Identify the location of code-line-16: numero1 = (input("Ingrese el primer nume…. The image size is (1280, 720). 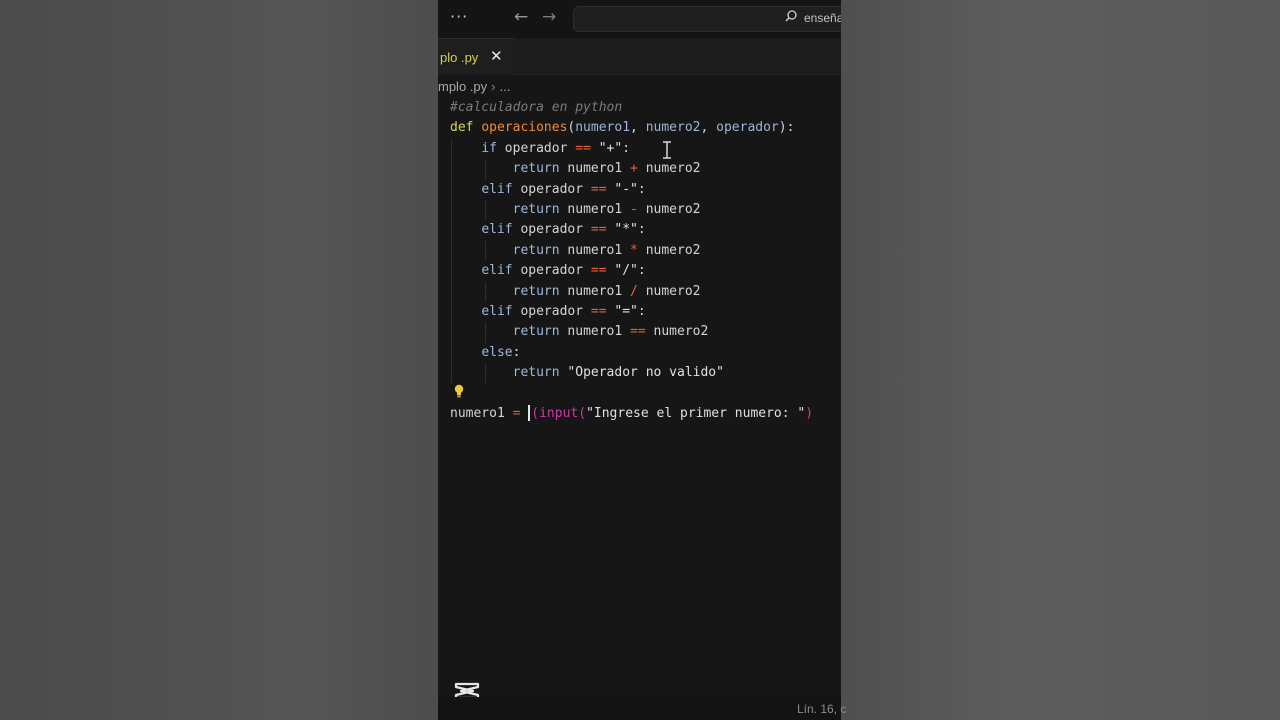
(632, 413).